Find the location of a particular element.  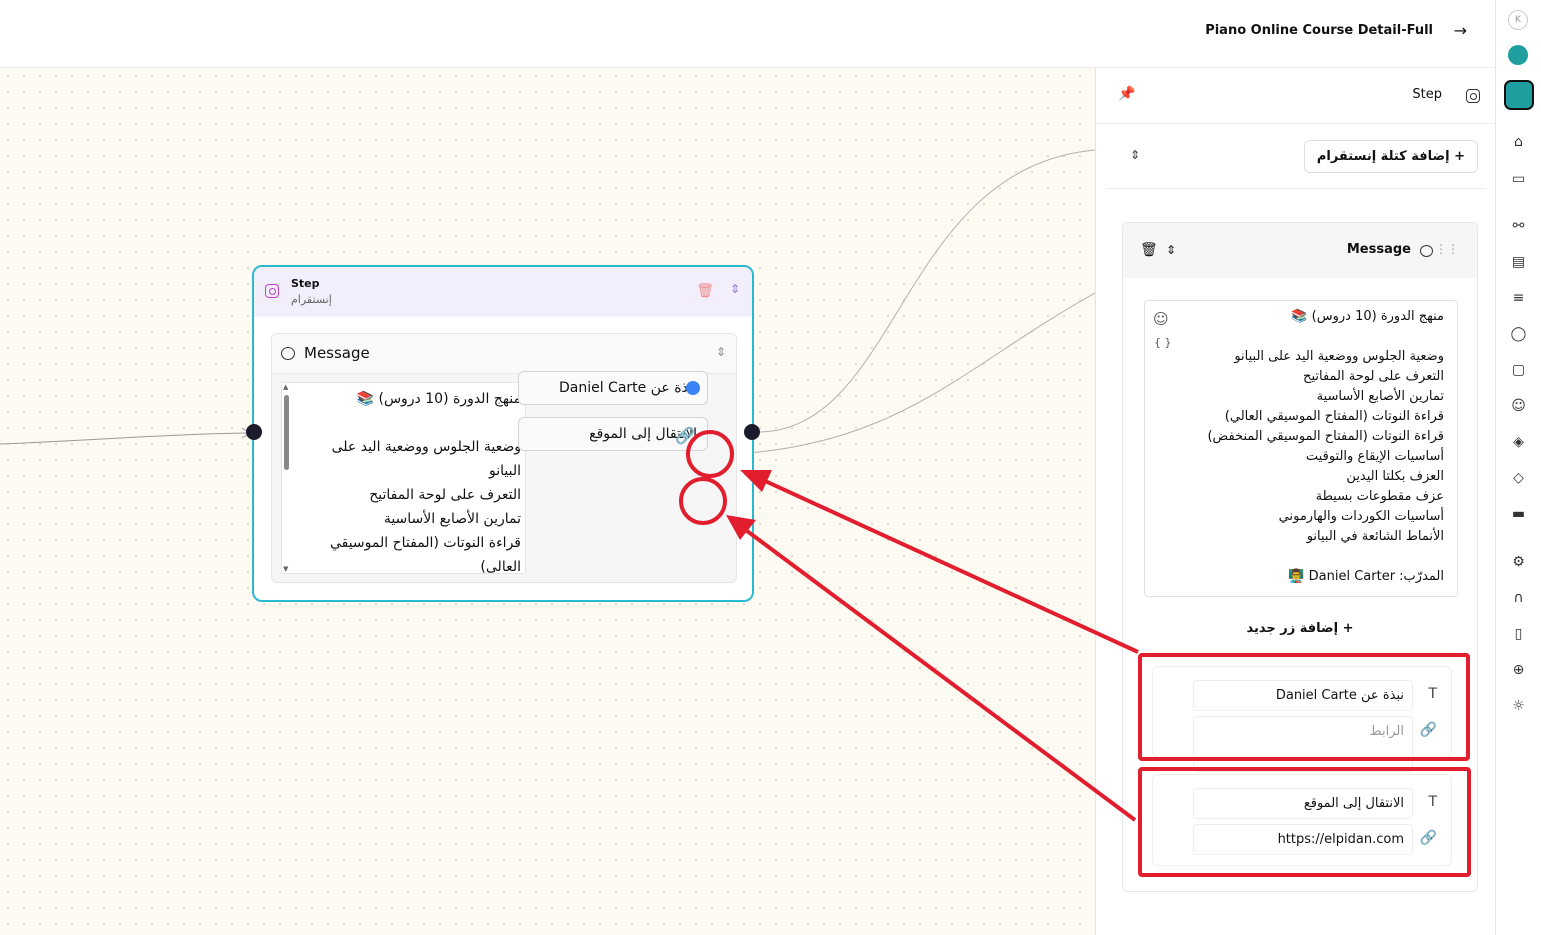

node-button-about: نبذة عن Daniel Carte is located at coordinates (613, 388).